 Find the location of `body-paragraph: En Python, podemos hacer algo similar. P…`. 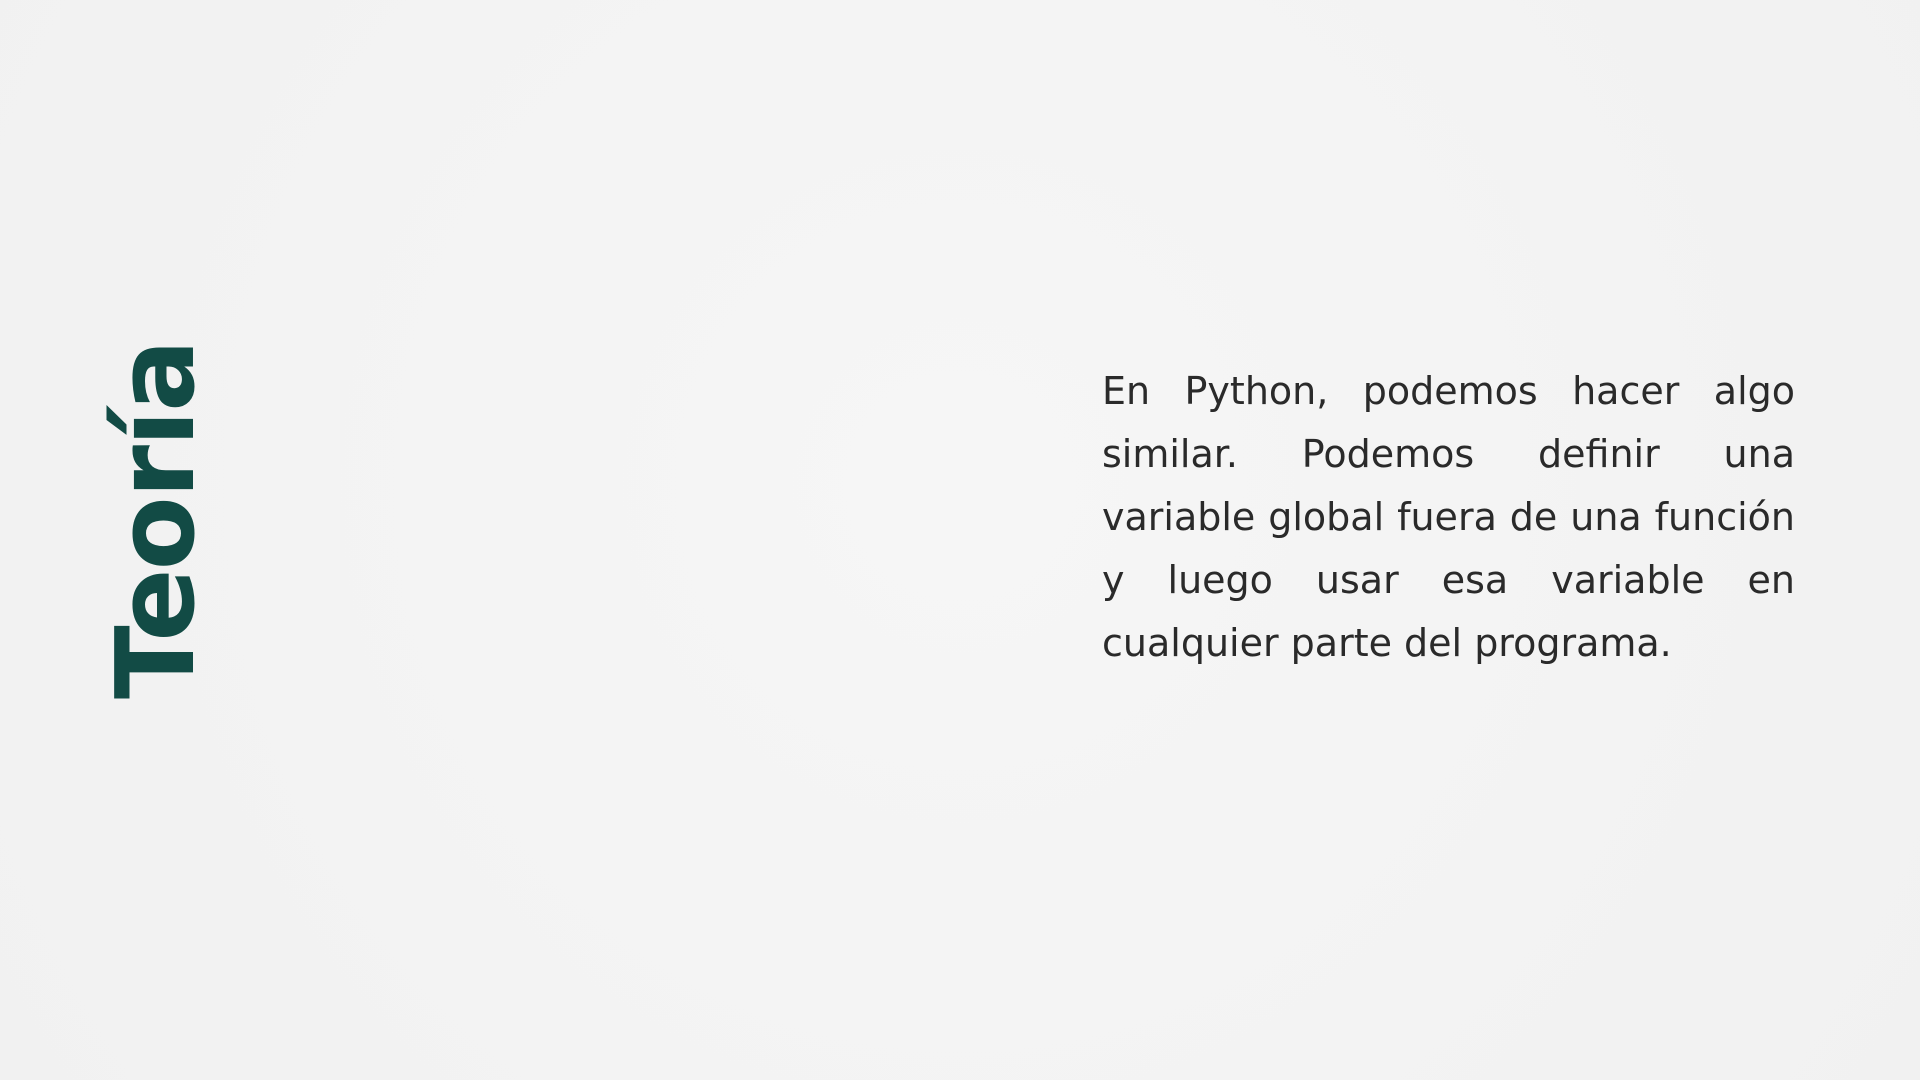

body-paragraph: En Python, podemos hacer algo similar. P… is located at coordinates (1448, 517).